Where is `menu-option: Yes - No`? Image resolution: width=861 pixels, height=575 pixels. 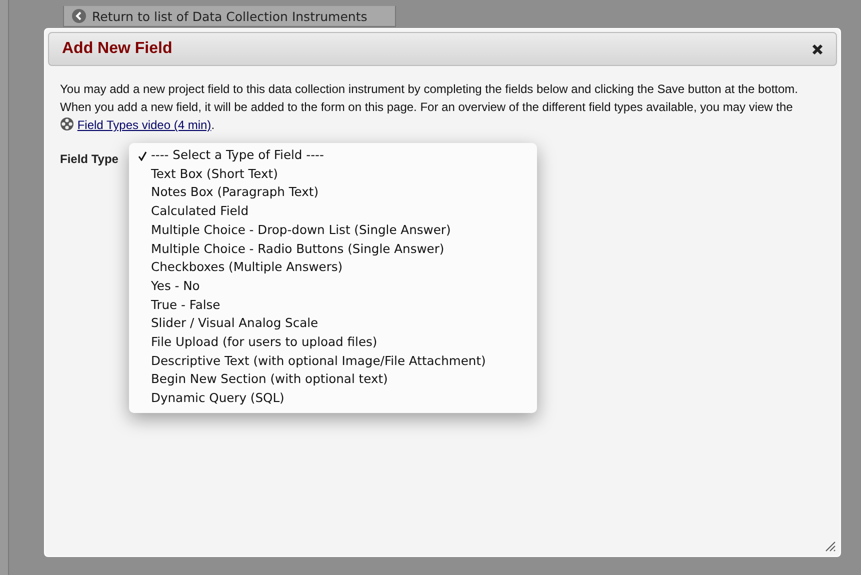 menu-option: Yes - No is located at coordinates (333, 286).